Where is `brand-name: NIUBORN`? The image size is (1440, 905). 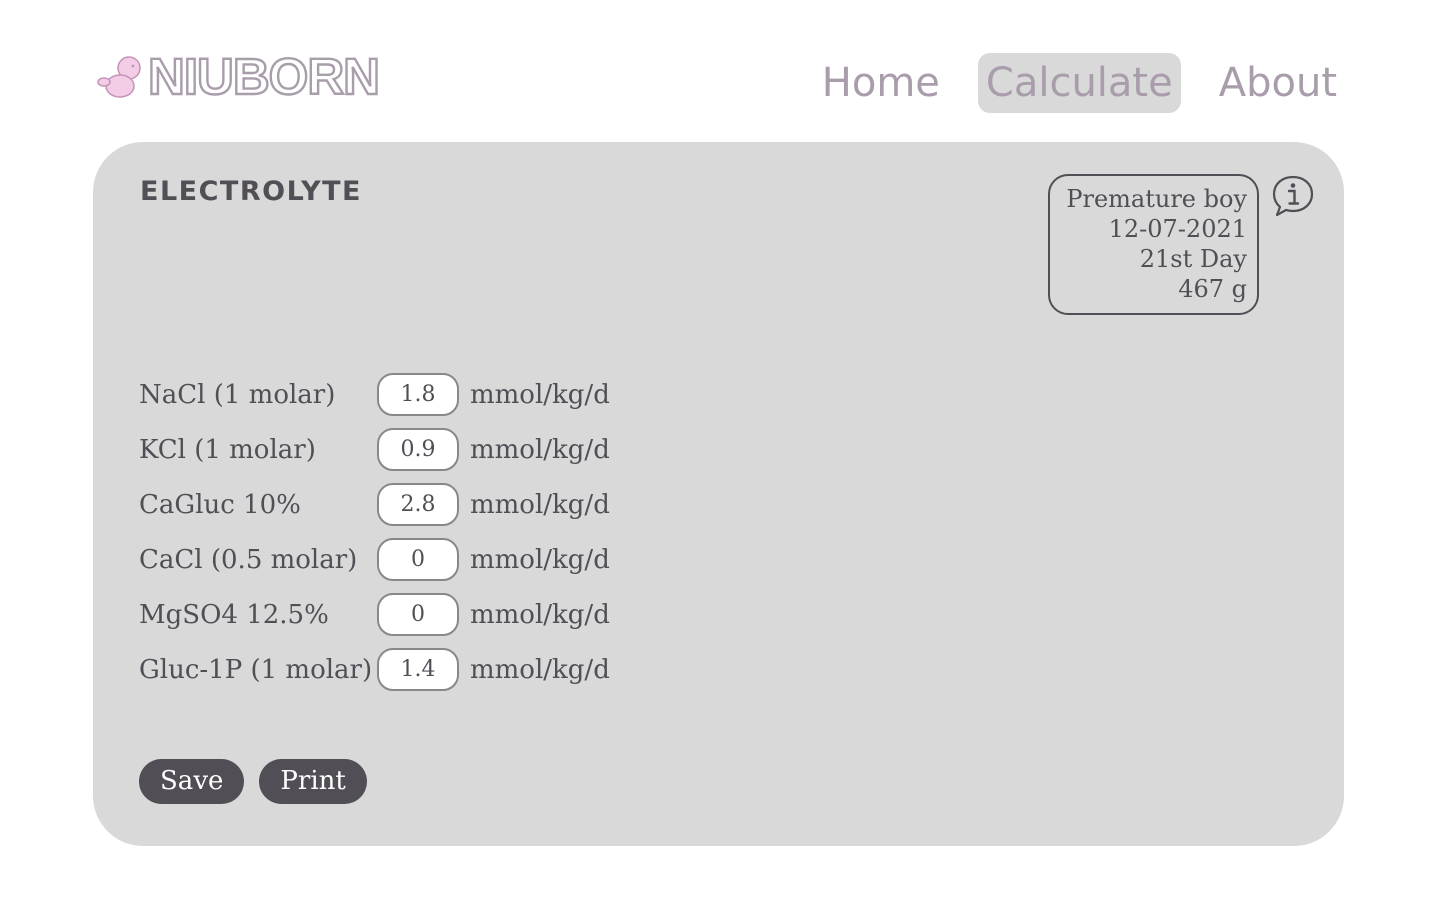
brand-name: NIUBORN is located at coordinates (264, 76).